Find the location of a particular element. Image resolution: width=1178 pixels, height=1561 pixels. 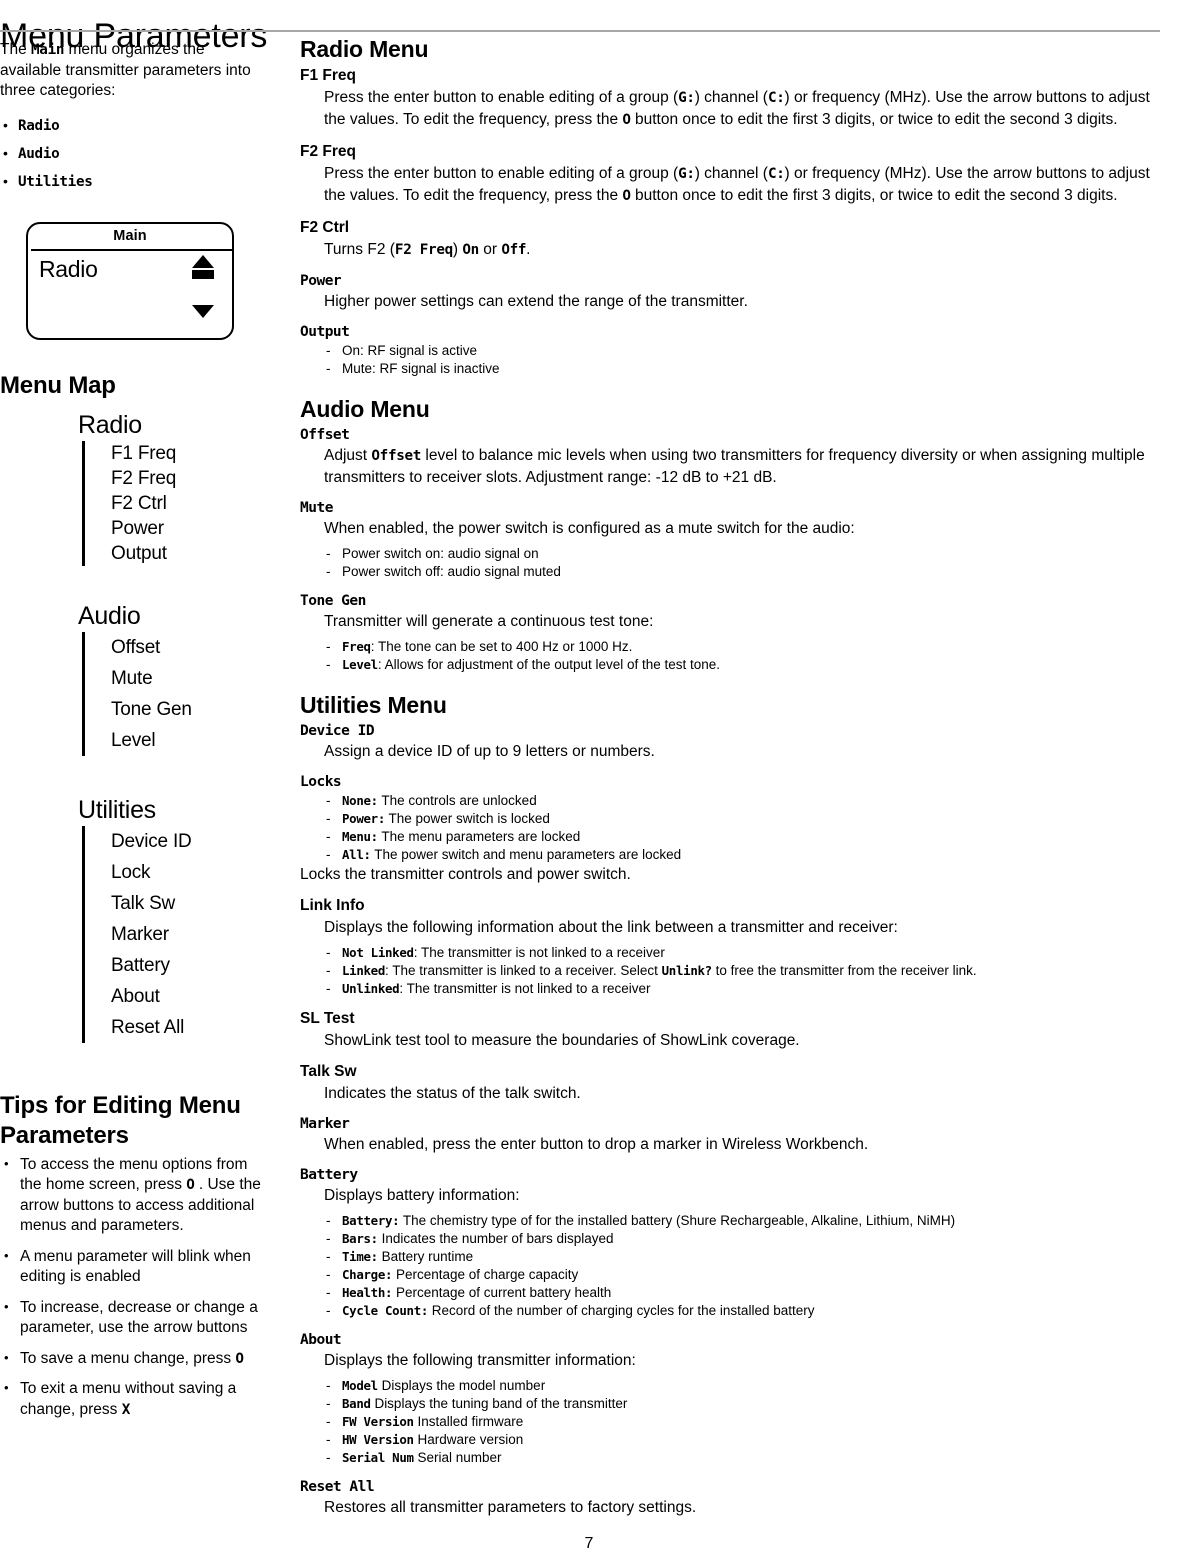

code-fw-version: FW Version is located at coordinates (378, 1421).